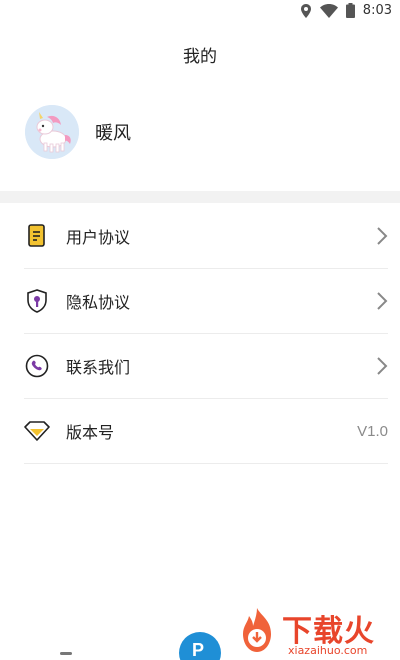  What do you see at coordinates (257, 630) in the screenshot?
I see `flame-logo-icon` at bounding box center [257, 630].